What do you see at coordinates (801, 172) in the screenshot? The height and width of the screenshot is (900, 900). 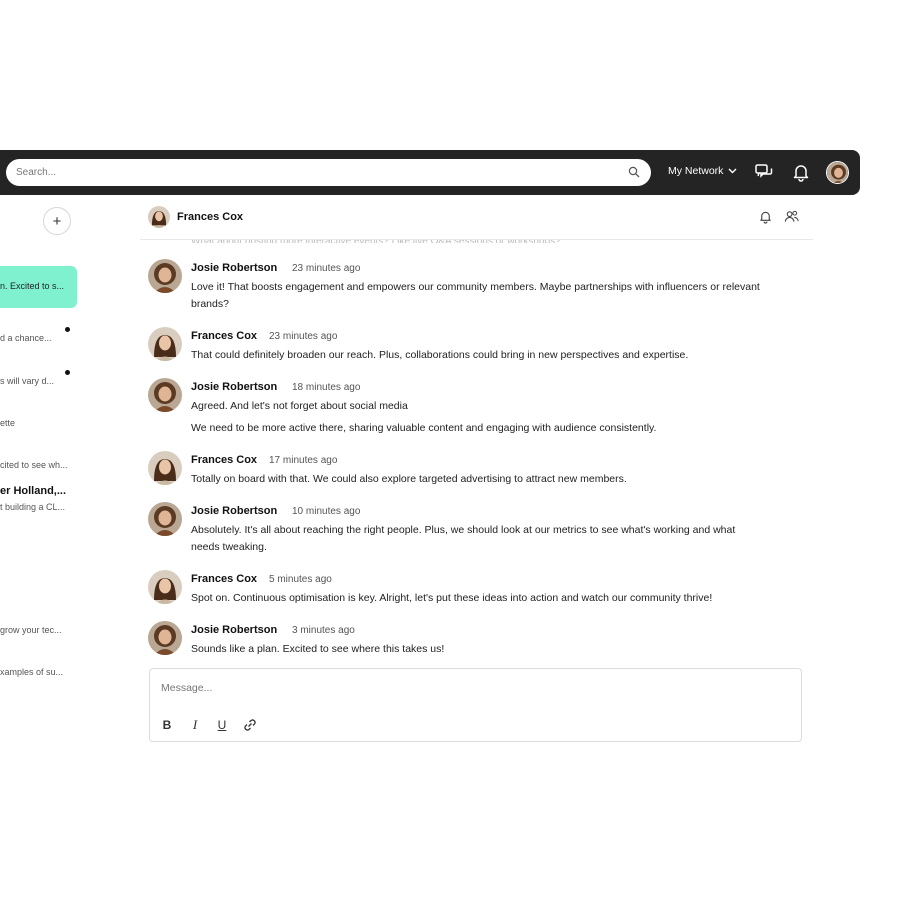 I see `bell-icon` at bounding box center [801, 172].